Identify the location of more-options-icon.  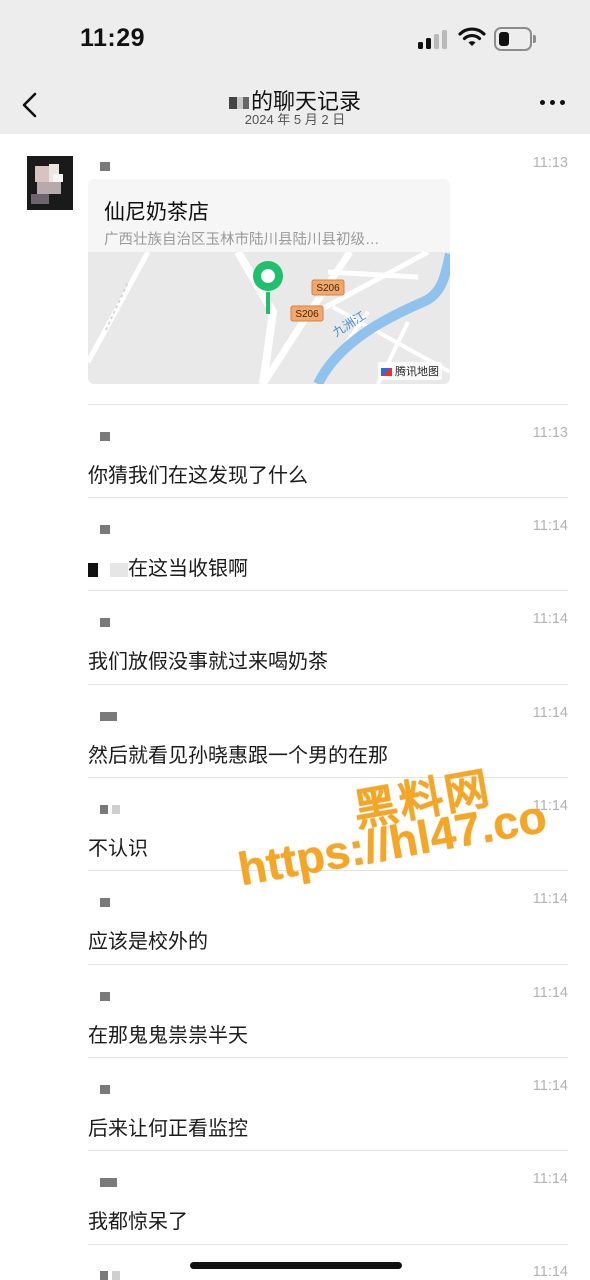
(553, 104).